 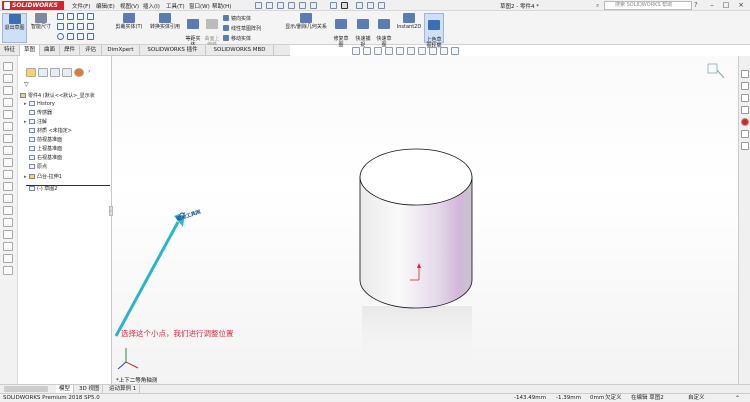 What do you see at coordinates (359, 5) in the screenshot?
I see `rebuild-icon` at bounding box center [359, 5].